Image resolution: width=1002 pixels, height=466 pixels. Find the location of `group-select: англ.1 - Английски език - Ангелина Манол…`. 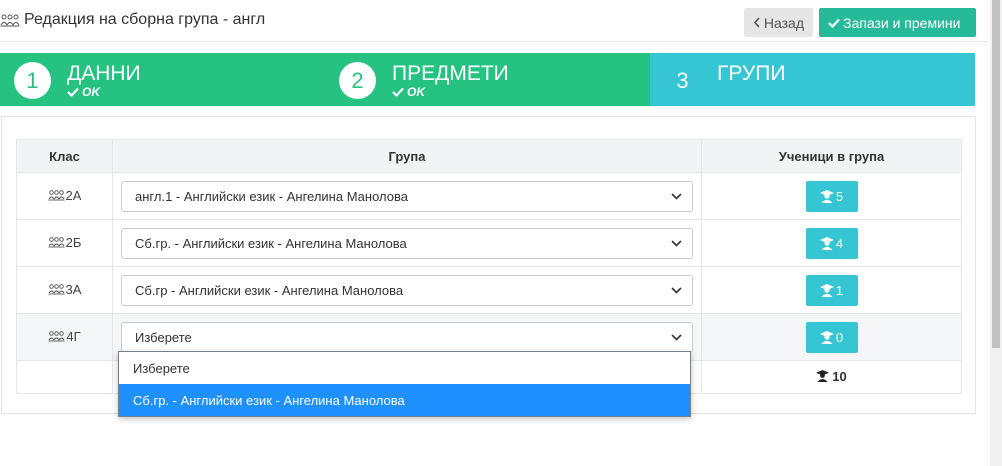

group-select: англ.1 - Английски език - Ангелина Манол… is located at coordinates (407, 196).